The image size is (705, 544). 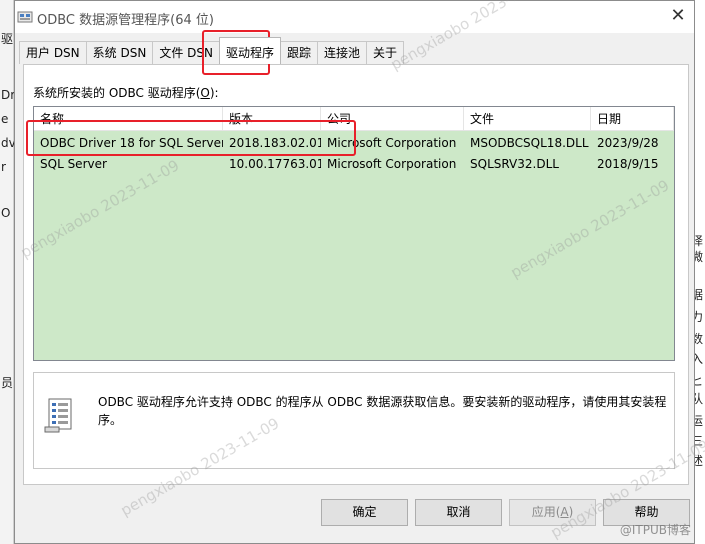 I want to click on bg-fragment: O, so click(x=6, y=213).